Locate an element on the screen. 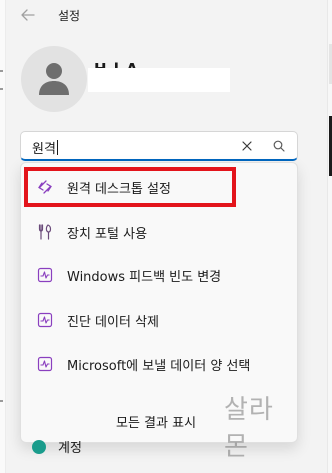 The width and height of the screenshot is (332, 473). search-result-label: 진단 데이터 삭제 is located at coordinates (113, 322).